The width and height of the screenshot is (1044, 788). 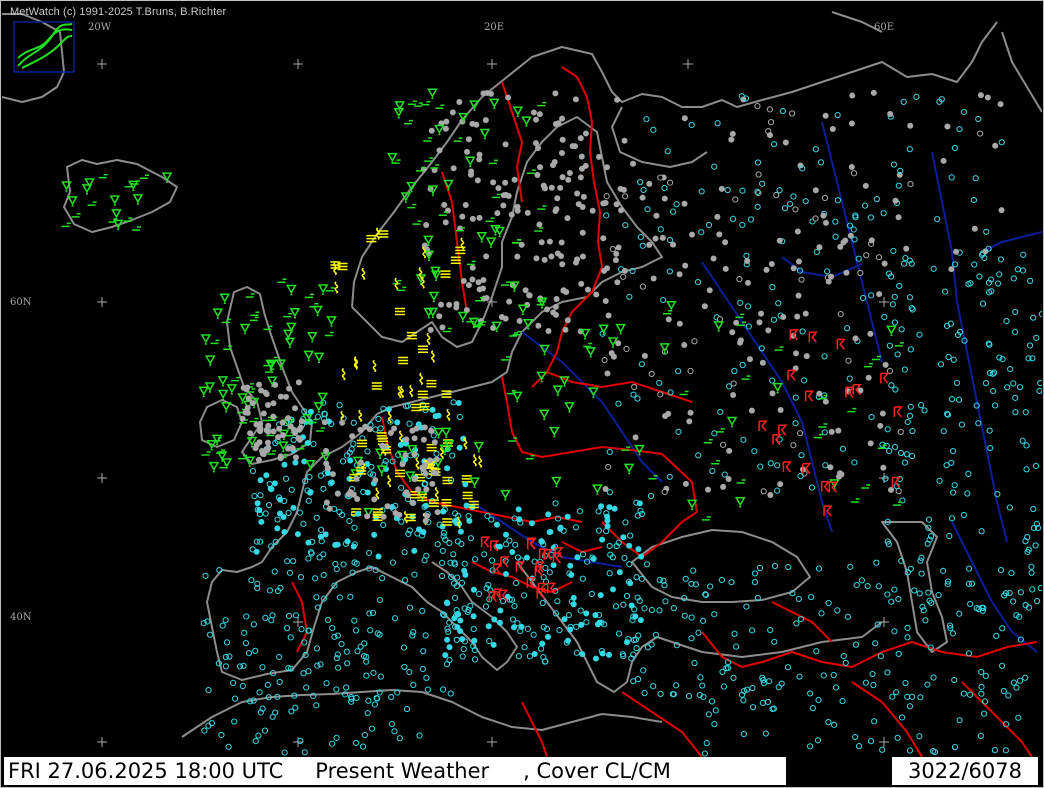 I want to click on longitude-label-60e: 60E, so click(x=884, y=27).